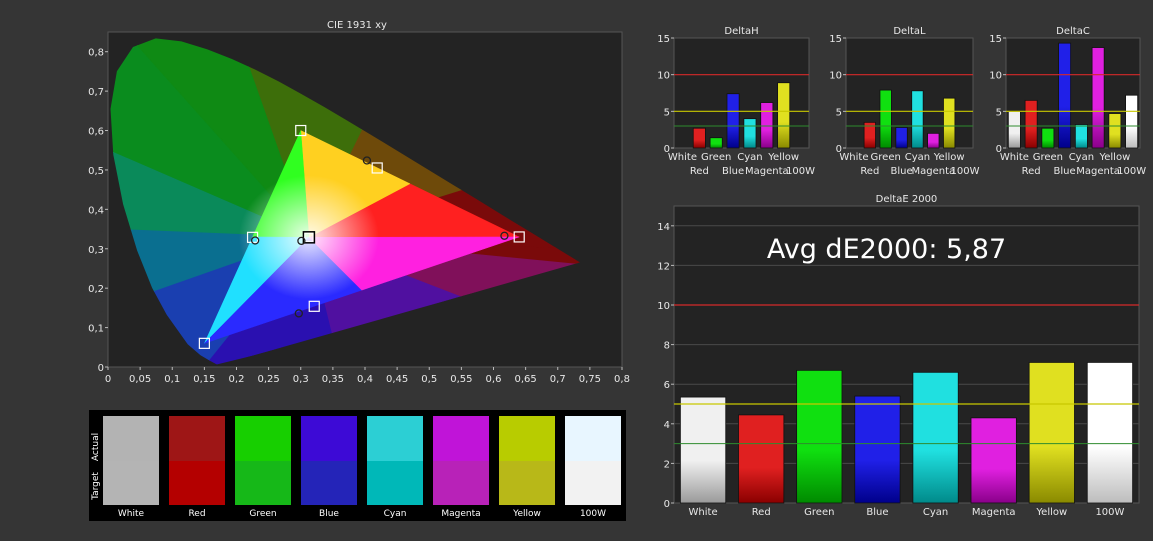 The height and width of the screenshot is (541, 1153). I want to click on y-tick-label: 12, so click(663, 266).